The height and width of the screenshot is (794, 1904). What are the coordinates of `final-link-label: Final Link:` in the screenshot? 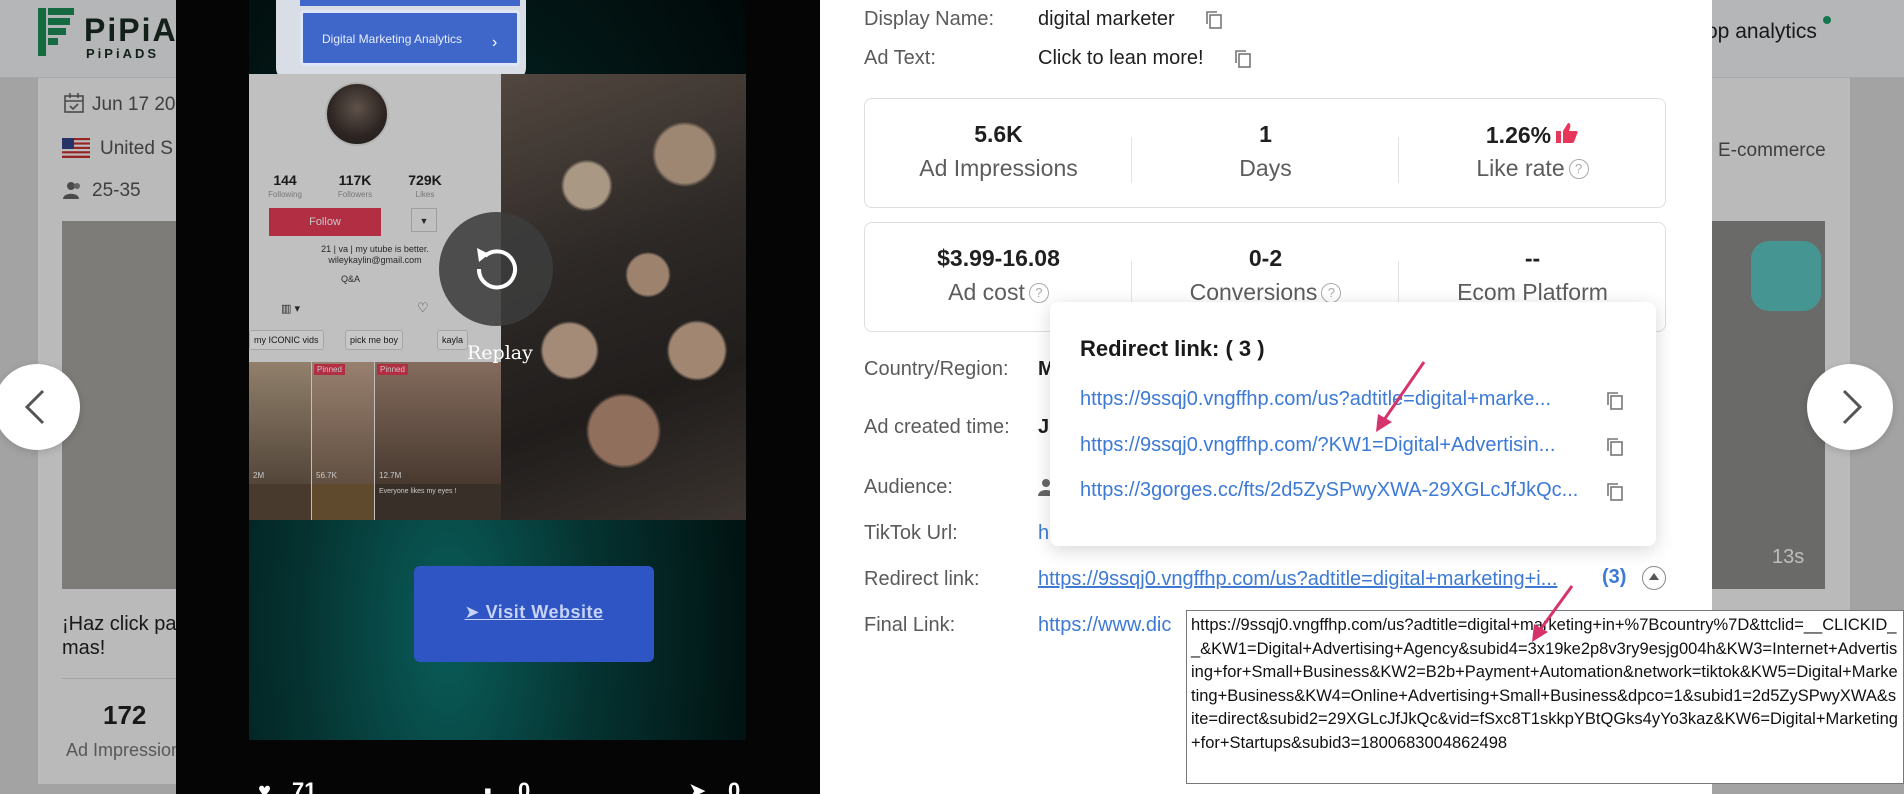 It's located at (910, 625).